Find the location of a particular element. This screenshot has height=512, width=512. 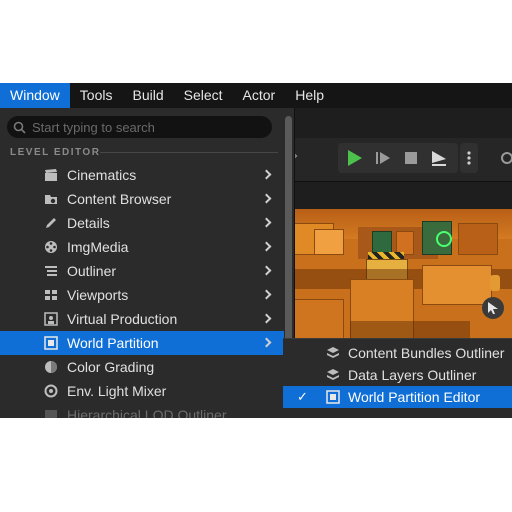

light-mixer-icon is located at coordinates (51, 391).